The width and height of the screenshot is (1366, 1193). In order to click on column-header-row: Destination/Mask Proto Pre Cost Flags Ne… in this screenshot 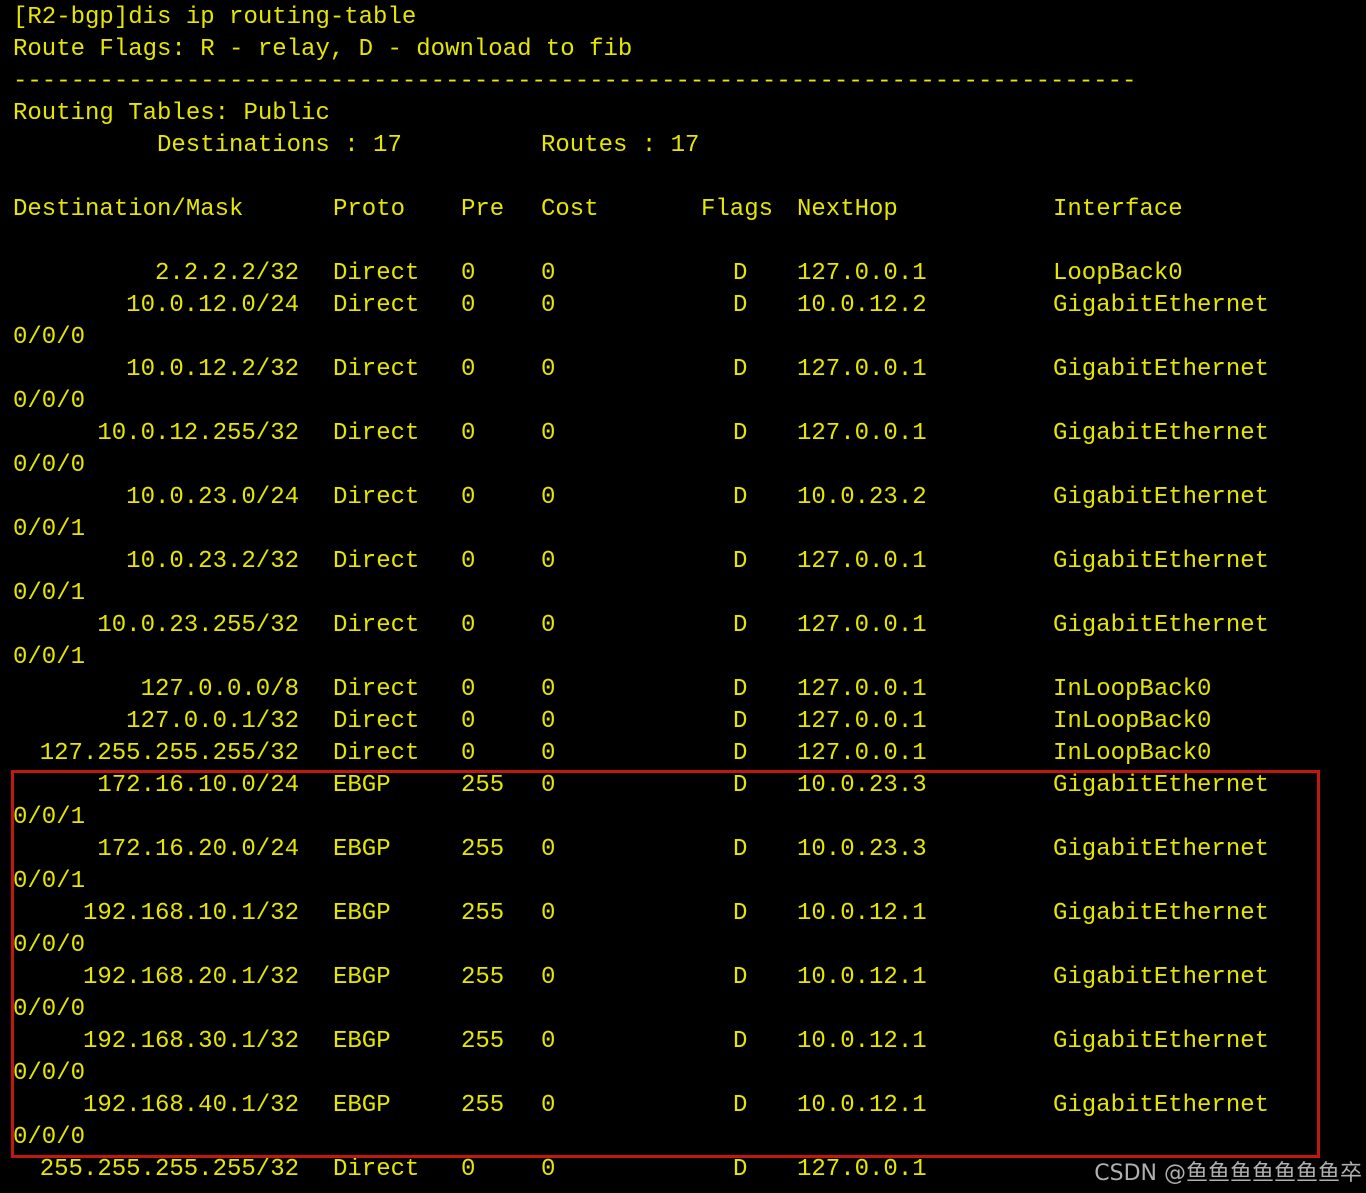, I will do `click(683, 210)`.